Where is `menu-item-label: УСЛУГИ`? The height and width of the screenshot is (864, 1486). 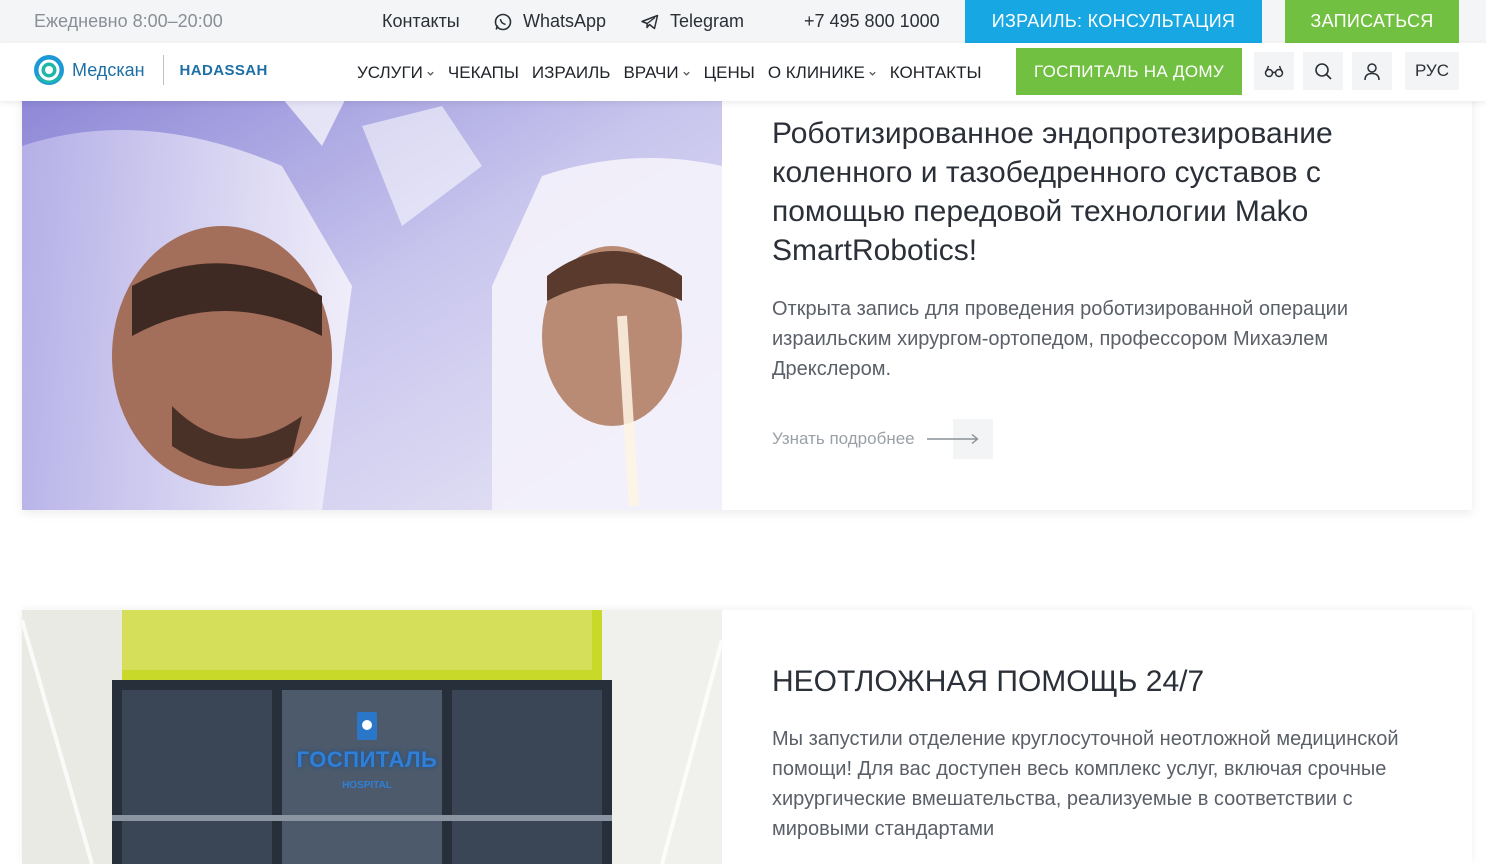
menu-item-label: УСЛУГИ is located at coordinates (390, 72).